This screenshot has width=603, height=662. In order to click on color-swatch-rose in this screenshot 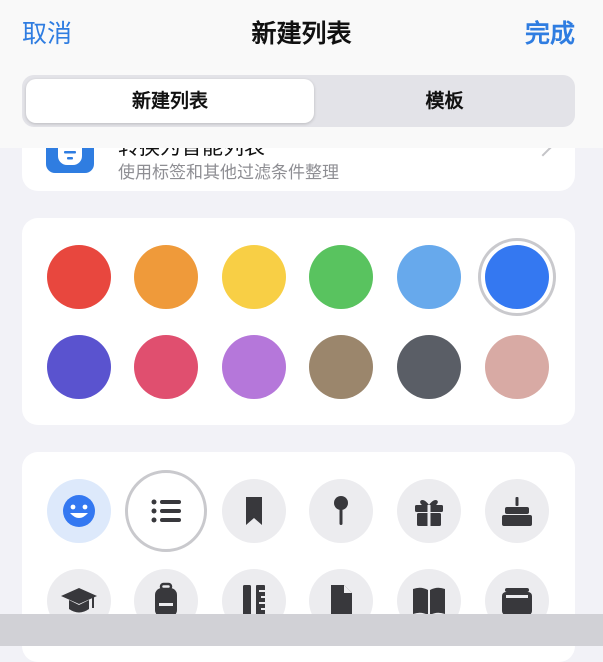, I will do `click(517, 367)`.